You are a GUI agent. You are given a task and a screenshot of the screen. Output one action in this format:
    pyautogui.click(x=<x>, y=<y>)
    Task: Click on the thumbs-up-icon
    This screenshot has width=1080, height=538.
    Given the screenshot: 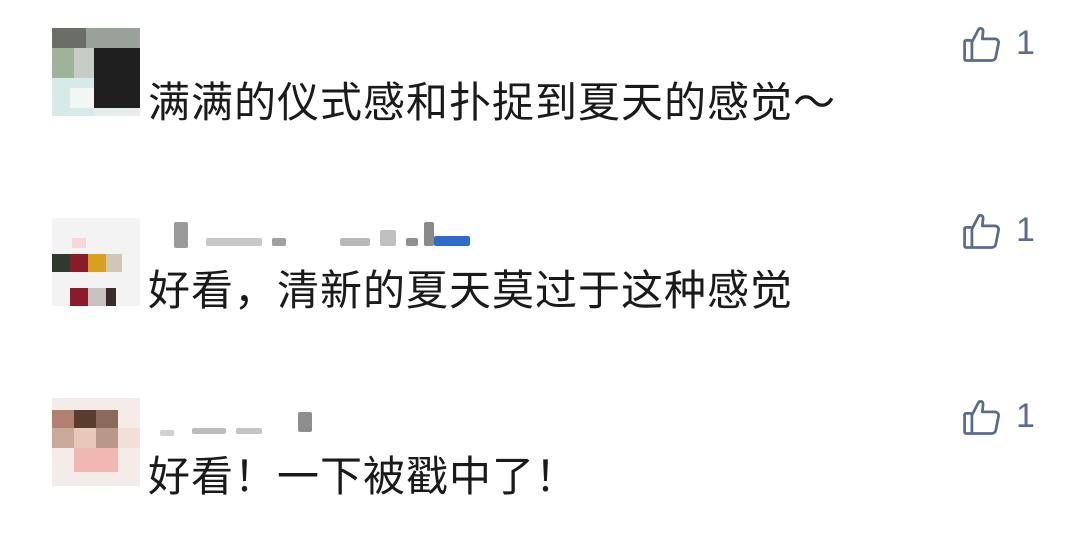 What is the action you would take?
    pyautogui.click(x=981, y=417)
    